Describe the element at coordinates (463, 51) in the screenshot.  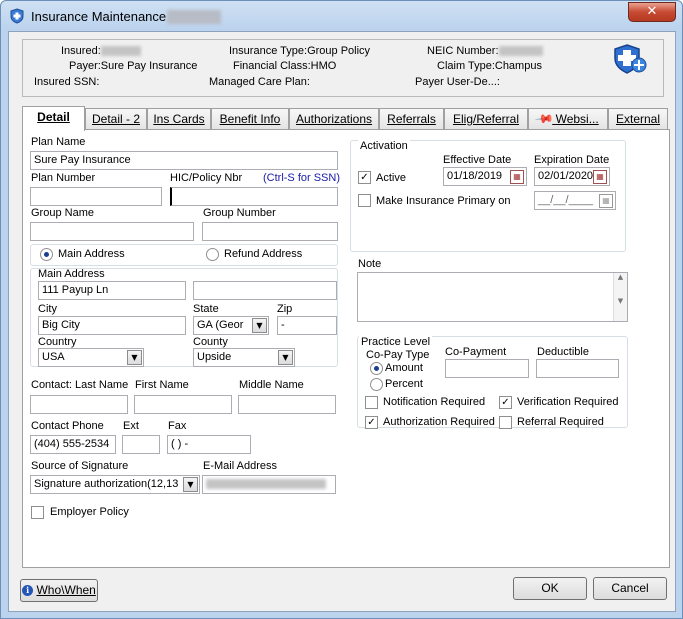
I see `neic-number-label: NEIC Number:` at that location.